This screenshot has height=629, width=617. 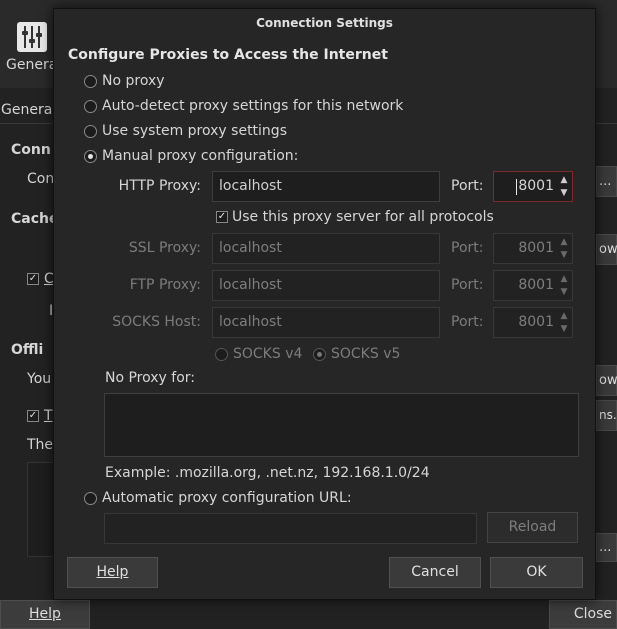 I want to click on radio-system-proxy: Use system proxy settings, so click(x=185, y=131).